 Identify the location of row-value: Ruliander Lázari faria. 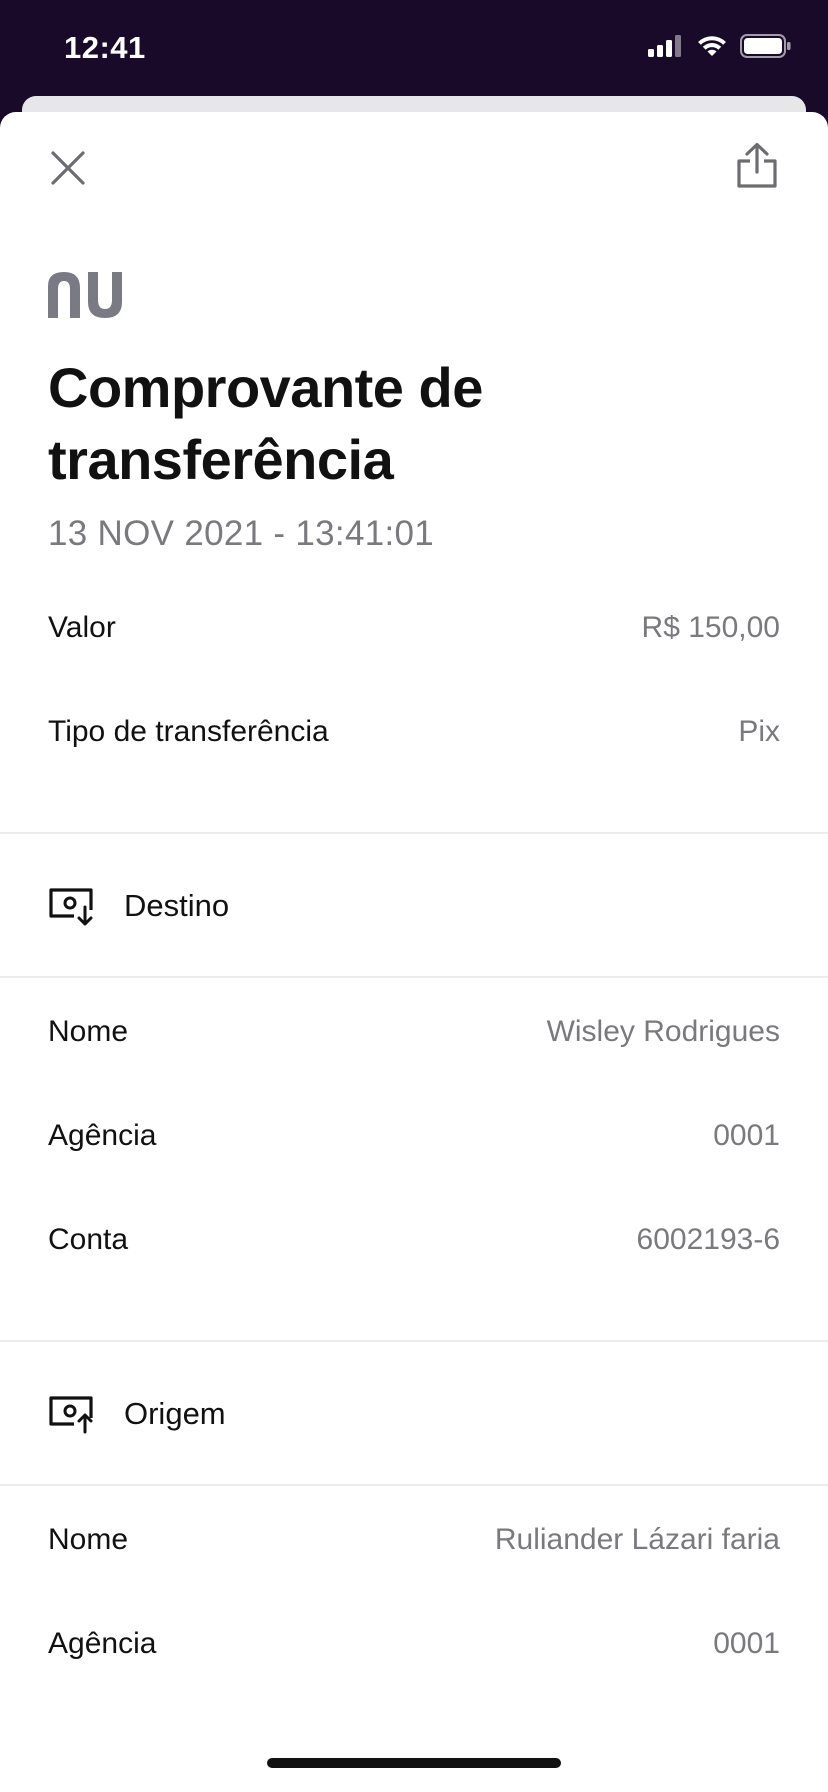
(637, 1539).